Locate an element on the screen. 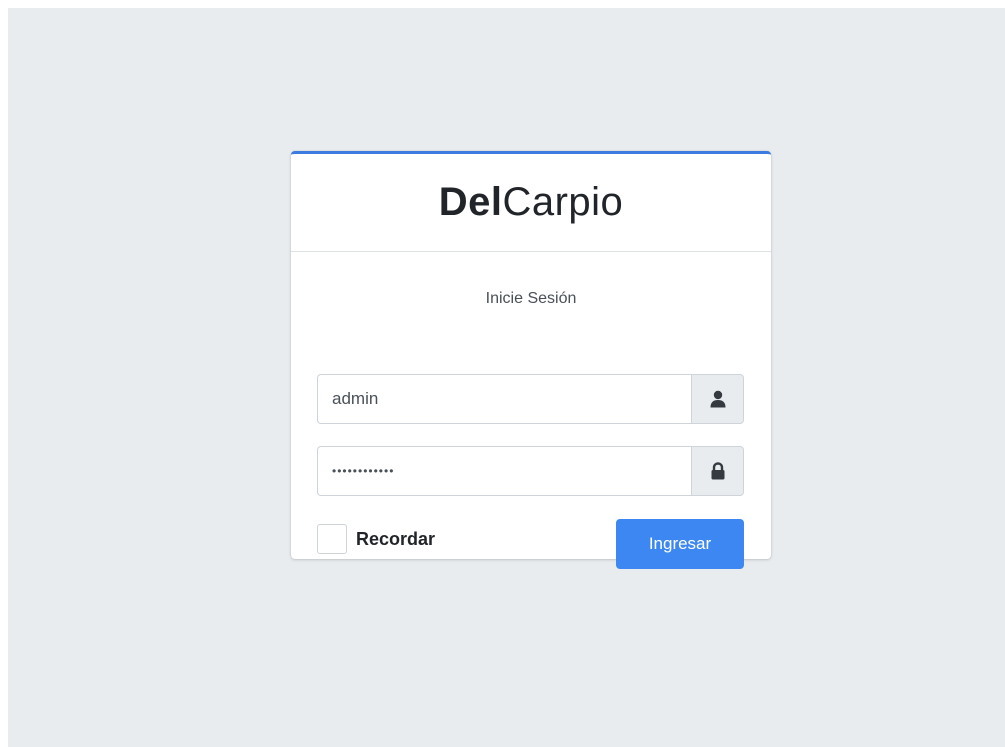 This screenshot has width=1005, height=747. brand-light: Carpio is located at coordinates (563, 202).